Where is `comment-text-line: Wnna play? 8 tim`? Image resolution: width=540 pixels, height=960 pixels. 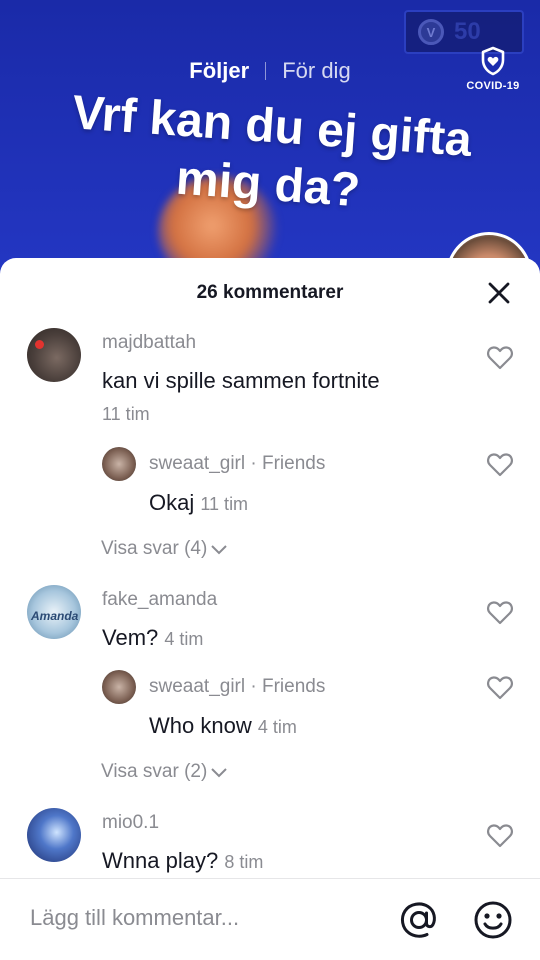 comment-text-line: Wnna play? 8 tim is located at coordinates (182, 861).